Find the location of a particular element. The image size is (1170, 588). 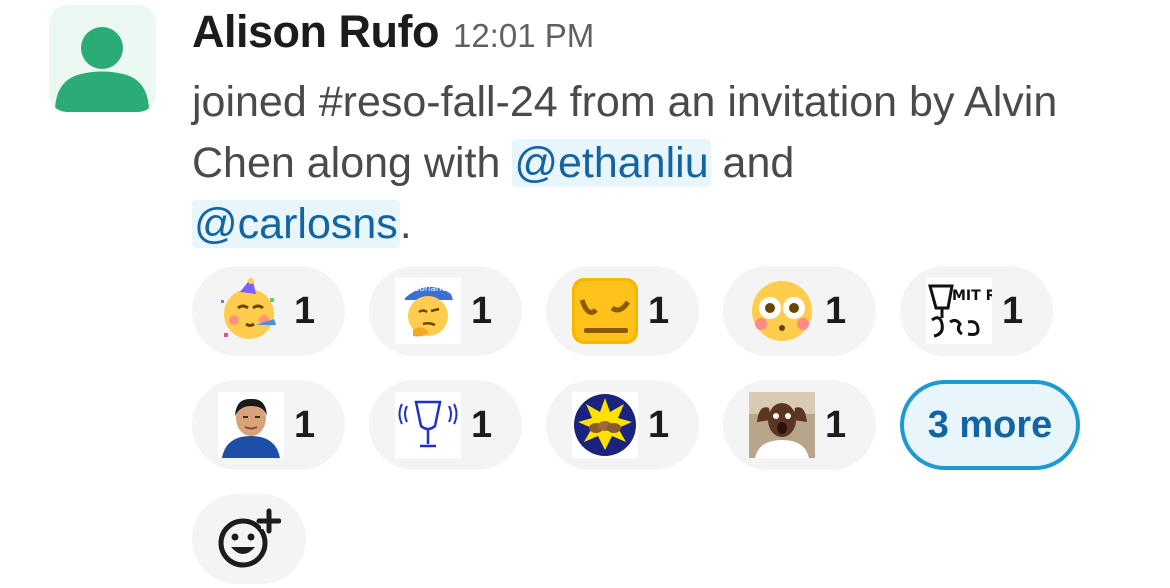

add-reaction-button is located at coordinates (249, 539).